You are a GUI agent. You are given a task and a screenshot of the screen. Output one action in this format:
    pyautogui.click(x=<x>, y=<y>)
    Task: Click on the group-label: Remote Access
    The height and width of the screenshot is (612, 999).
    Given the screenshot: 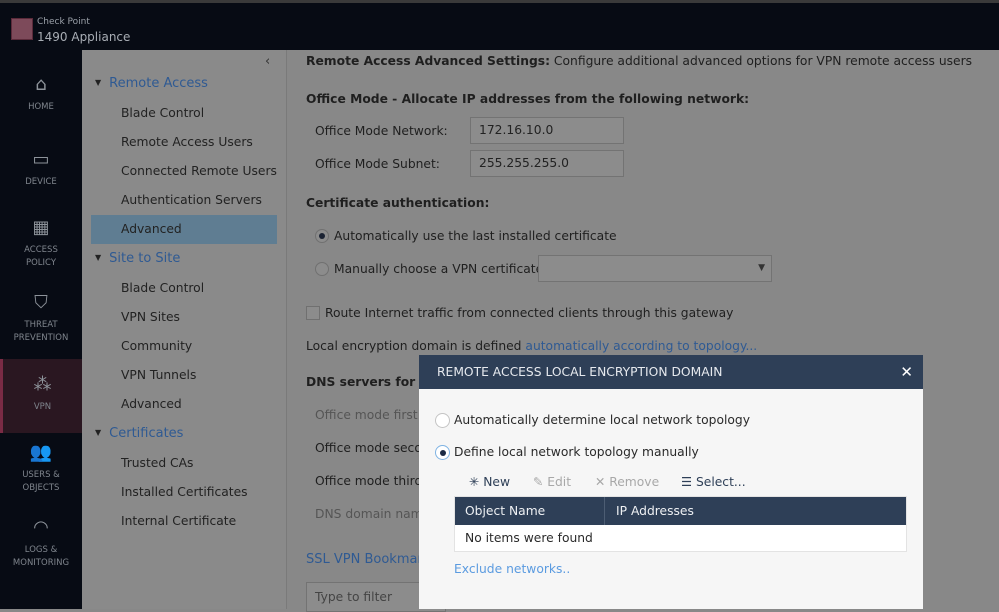 What is the action you would take?
    pyautogui.click(x=158, y=83)
    